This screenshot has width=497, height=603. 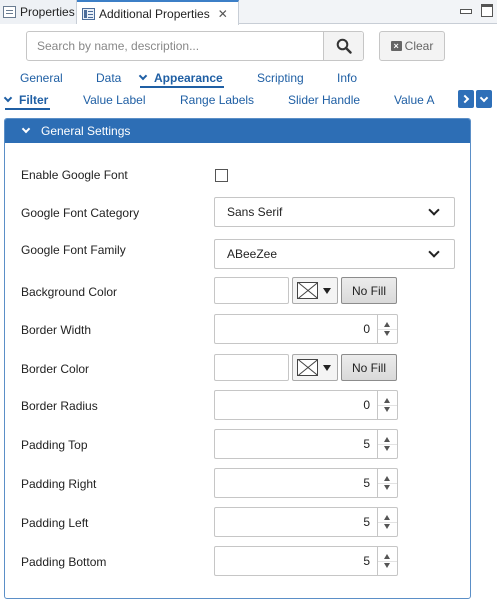 I want to click on search-box, so click(x=195, y=46).